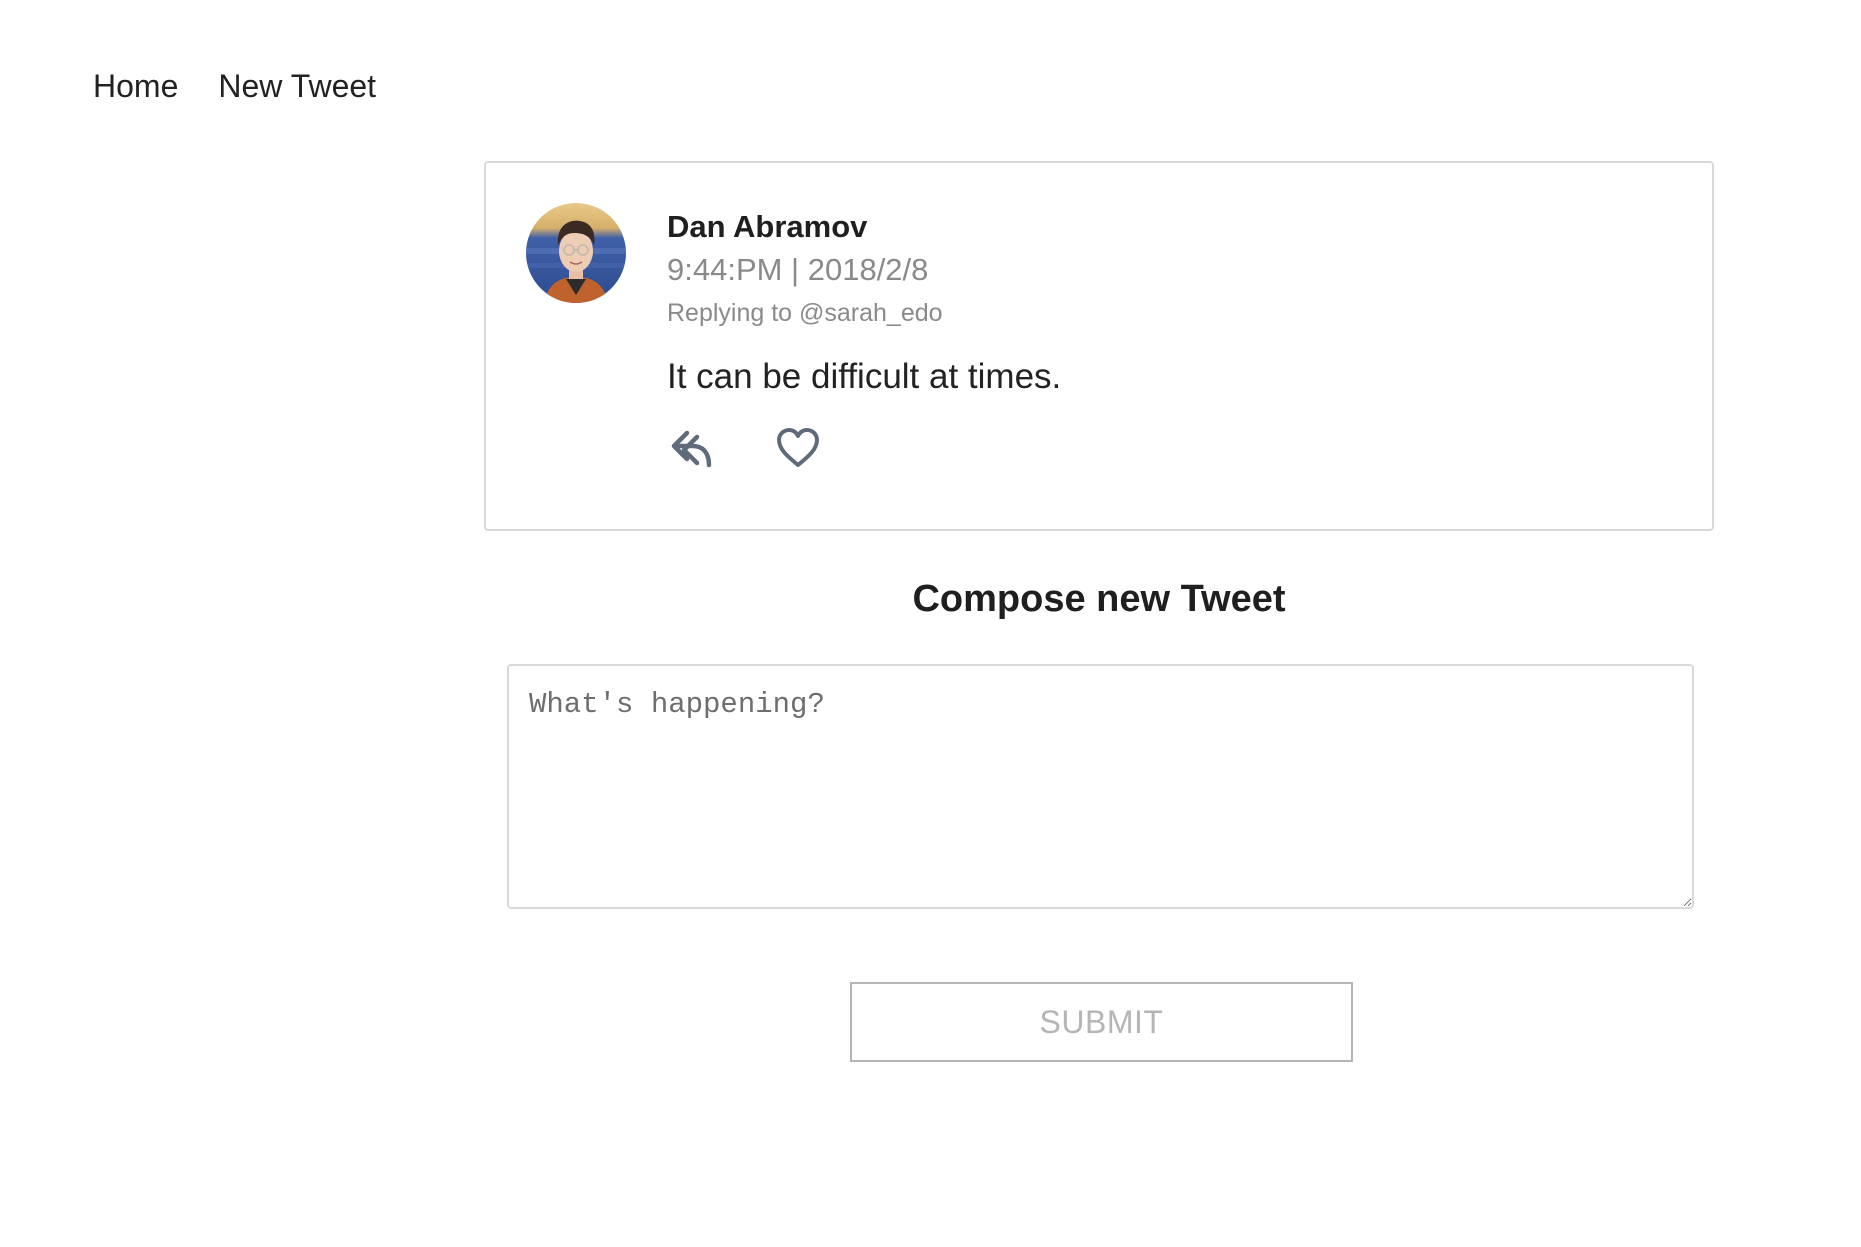  What do you see at coordinates (297, 86) in the screenshot?
I see `nav-new-tweet-link: New Tweet` at bounding box center [297, 86].